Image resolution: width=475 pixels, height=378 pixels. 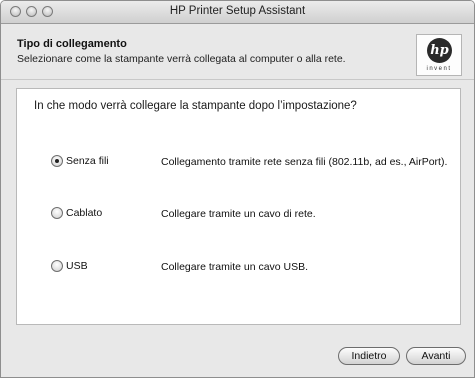 What do you see at coordinates (106, 214) in the screenshot?
I see `option-wired: Cablato` at bounding box center [106, 214].